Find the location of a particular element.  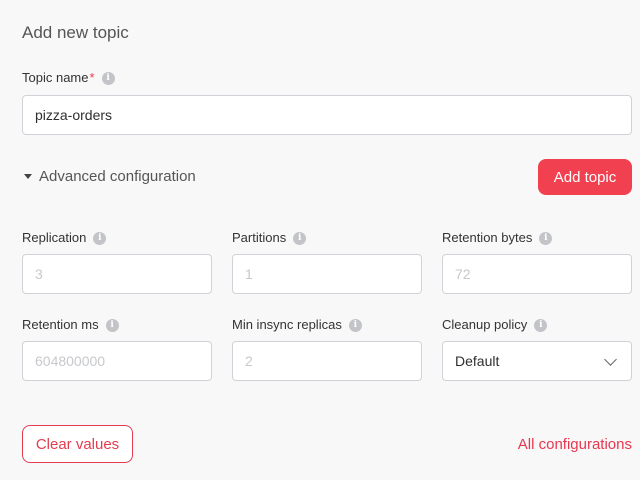

topic-name-label-row: Topic name * i is located at coordinates (68, 78).